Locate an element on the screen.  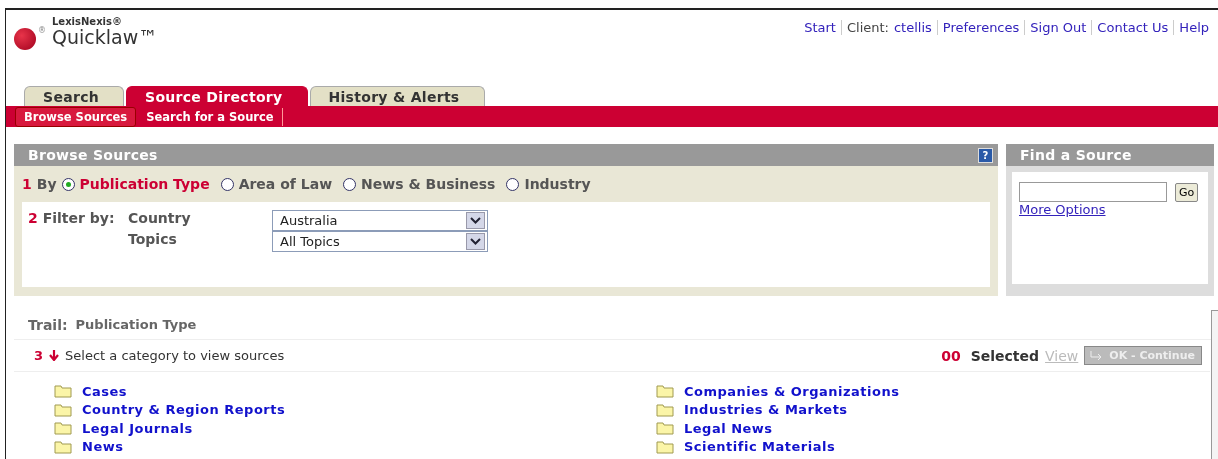
header-link: Sign Out is located at coordinates (1058, 27).